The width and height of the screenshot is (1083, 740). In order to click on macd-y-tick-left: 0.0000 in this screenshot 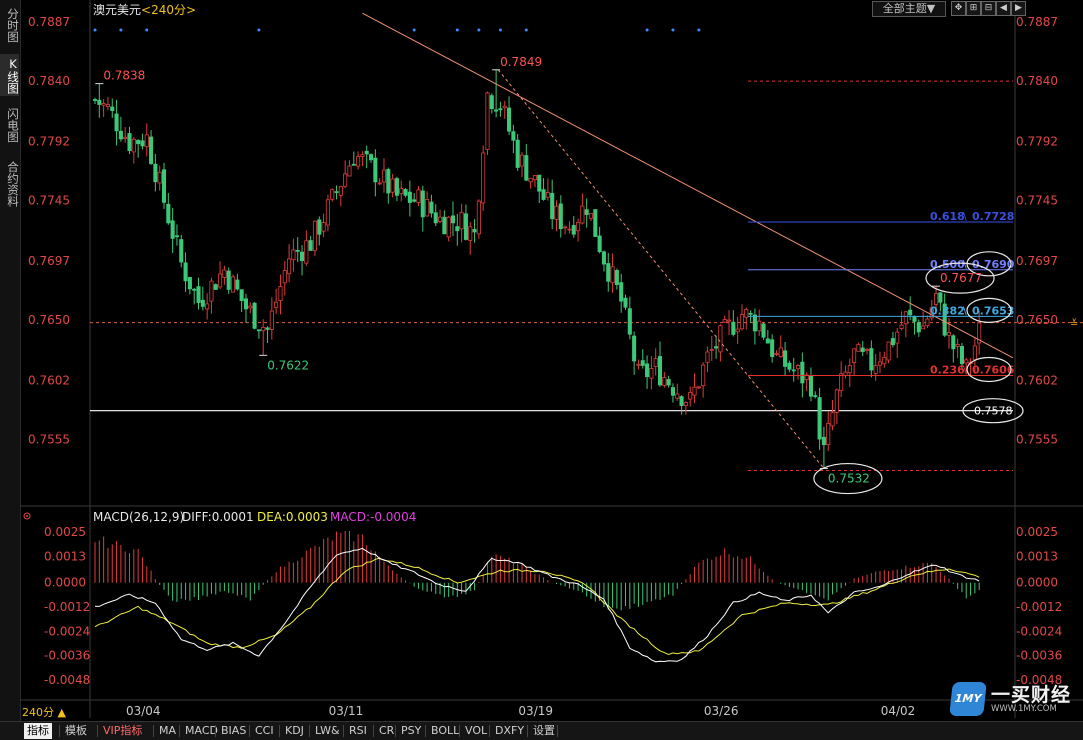, I will do `click(65, 583)`.